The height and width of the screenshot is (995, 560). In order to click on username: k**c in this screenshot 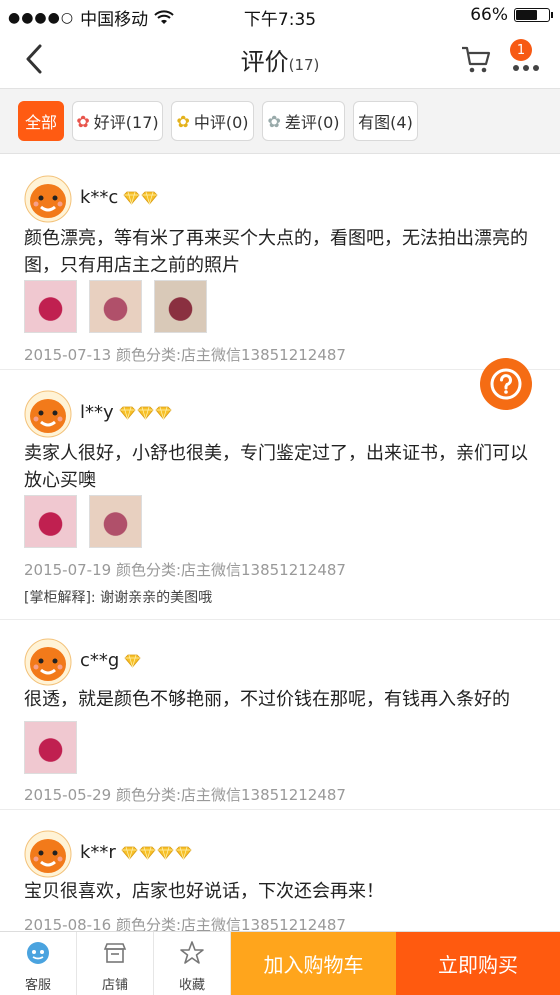, I will do `click(119, 197)`.